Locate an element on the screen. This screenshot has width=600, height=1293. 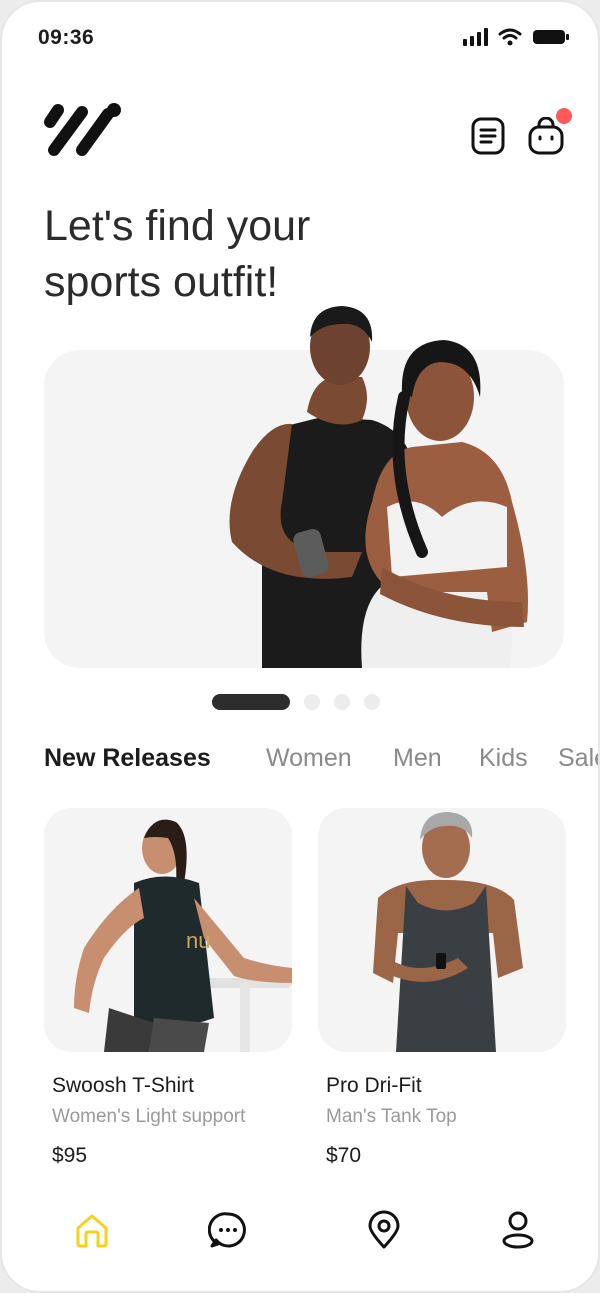
location-icon is located at coordinates (384, 1229).